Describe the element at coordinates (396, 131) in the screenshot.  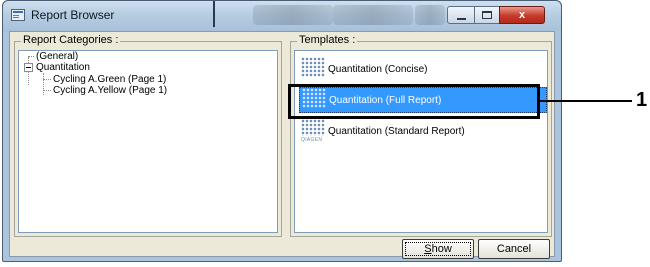
I see `template-label: Quantitation (Standard Report)` at that location.